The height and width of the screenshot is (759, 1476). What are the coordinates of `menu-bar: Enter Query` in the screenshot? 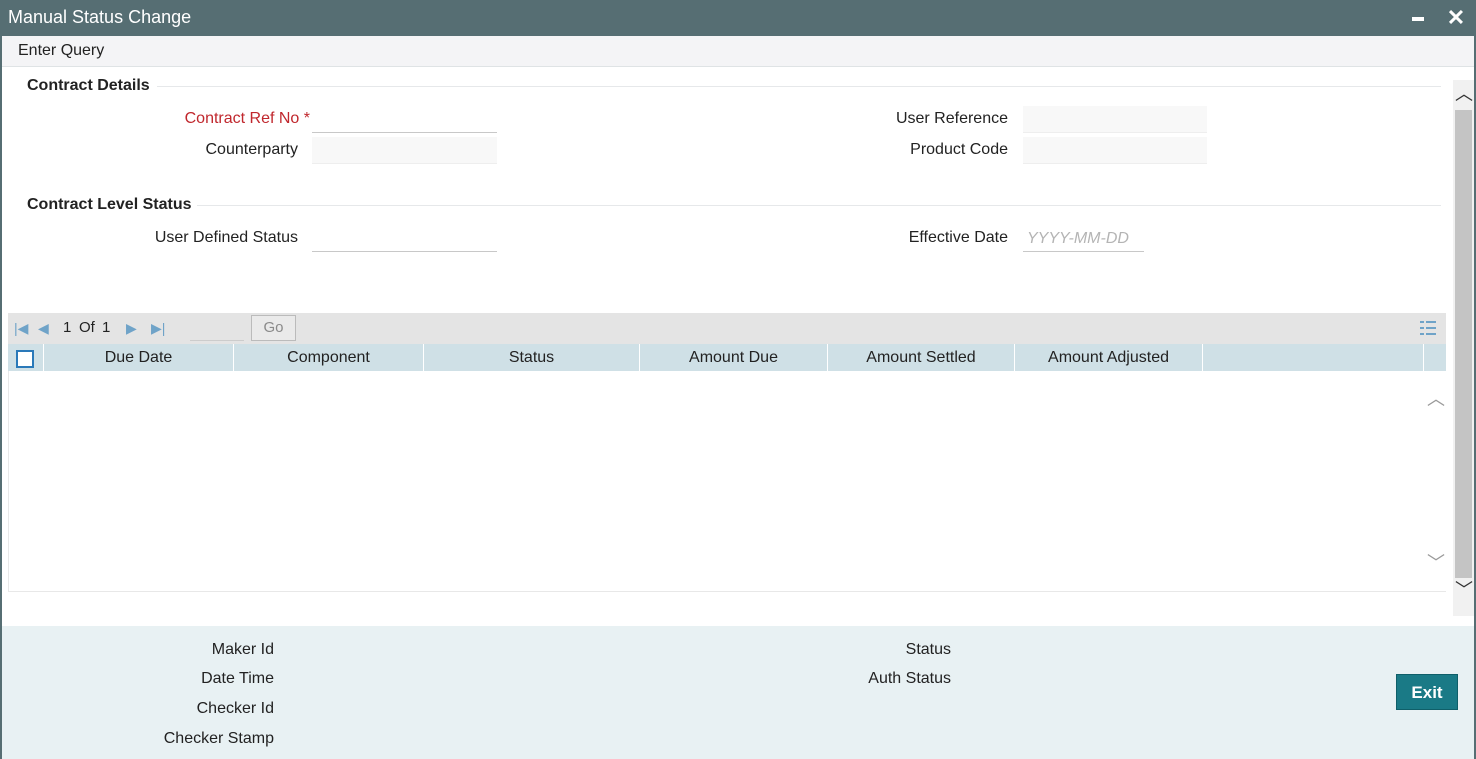 It's located at (738, 51).